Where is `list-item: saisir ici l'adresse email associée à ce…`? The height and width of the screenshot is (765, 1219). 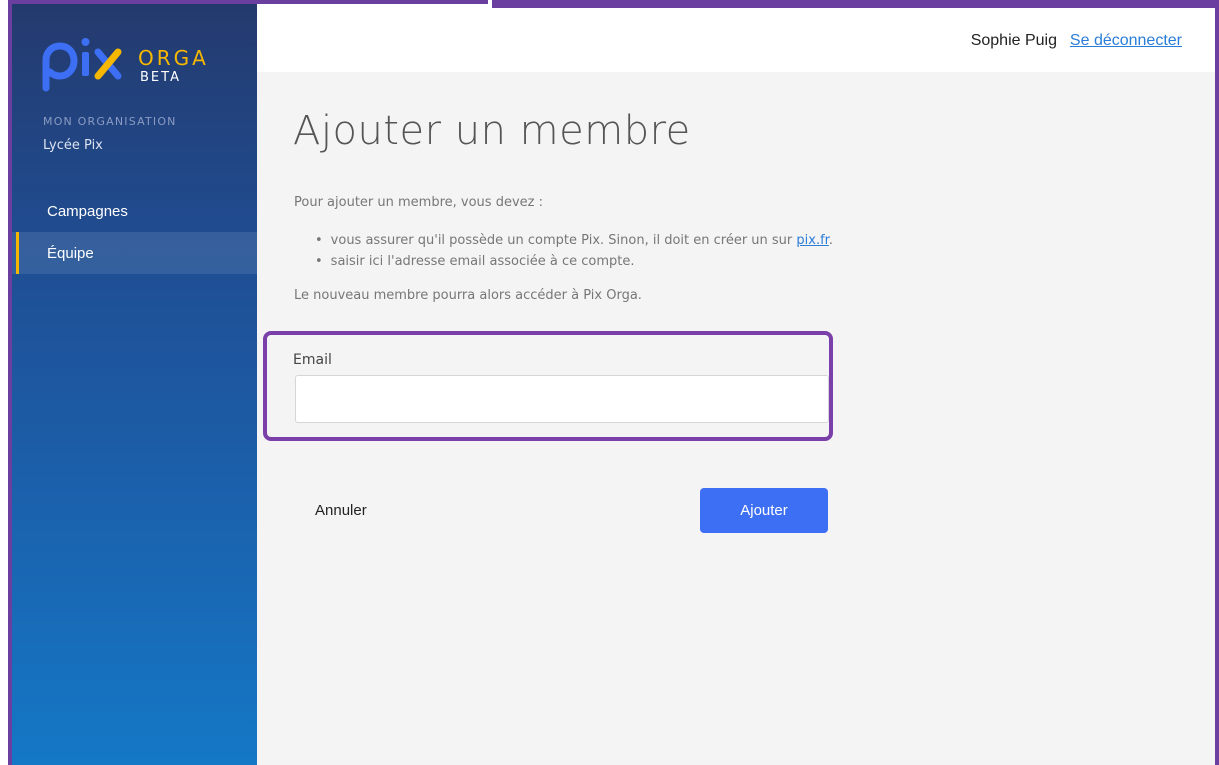 list-item: saisir ici l'adresse email associée à ce… is located at coordinates (574, 261).